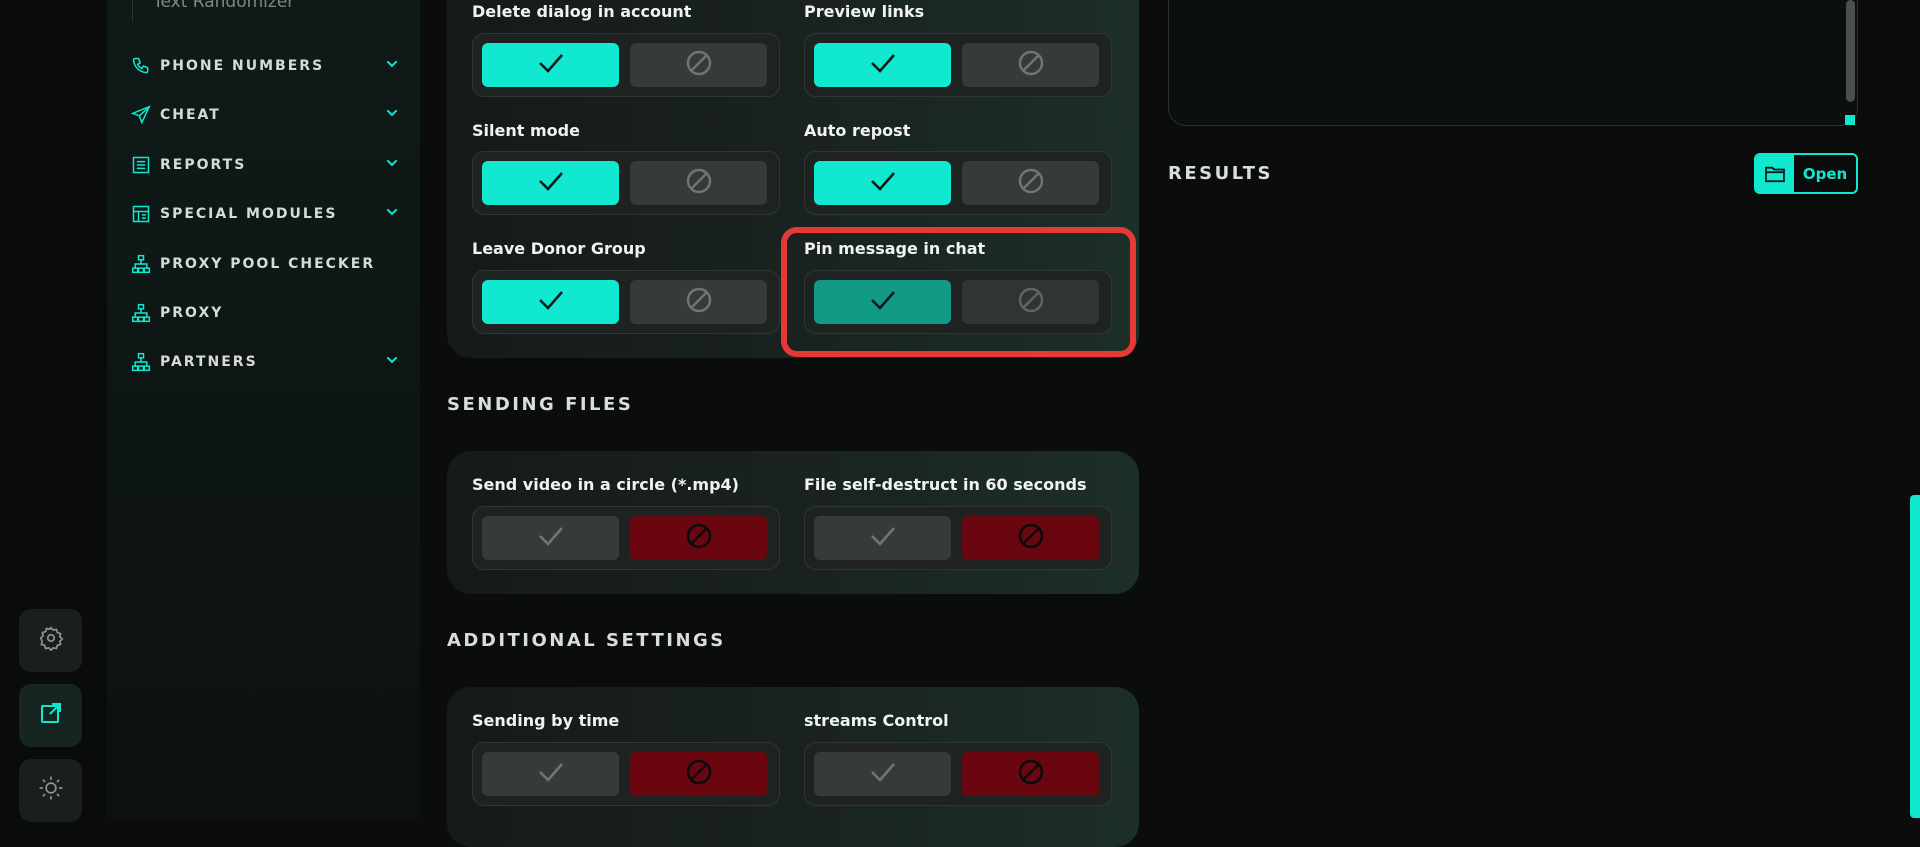  I want to click on message-textarea, so click(1513, 63).